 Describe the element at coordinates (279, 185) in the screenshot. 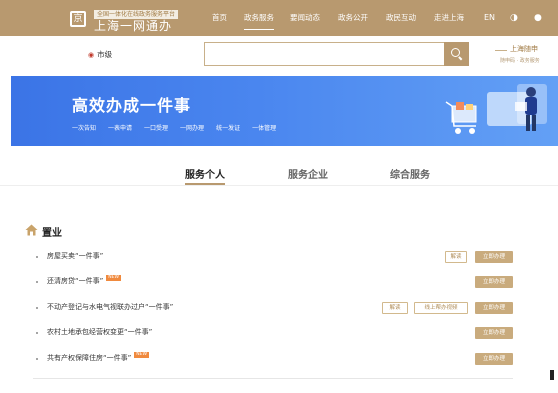

I see `tab-divider` at that location.